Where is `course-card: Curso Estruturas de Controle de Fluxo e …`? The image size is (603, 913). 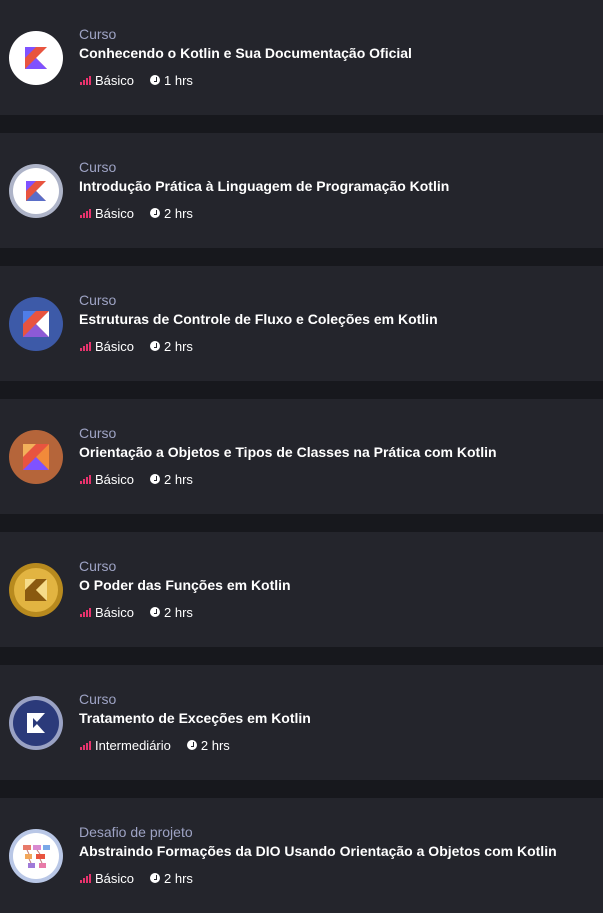 course-card: Curso Estruturas de Controle de Fluxo e … is located at coordinates (301, 323).